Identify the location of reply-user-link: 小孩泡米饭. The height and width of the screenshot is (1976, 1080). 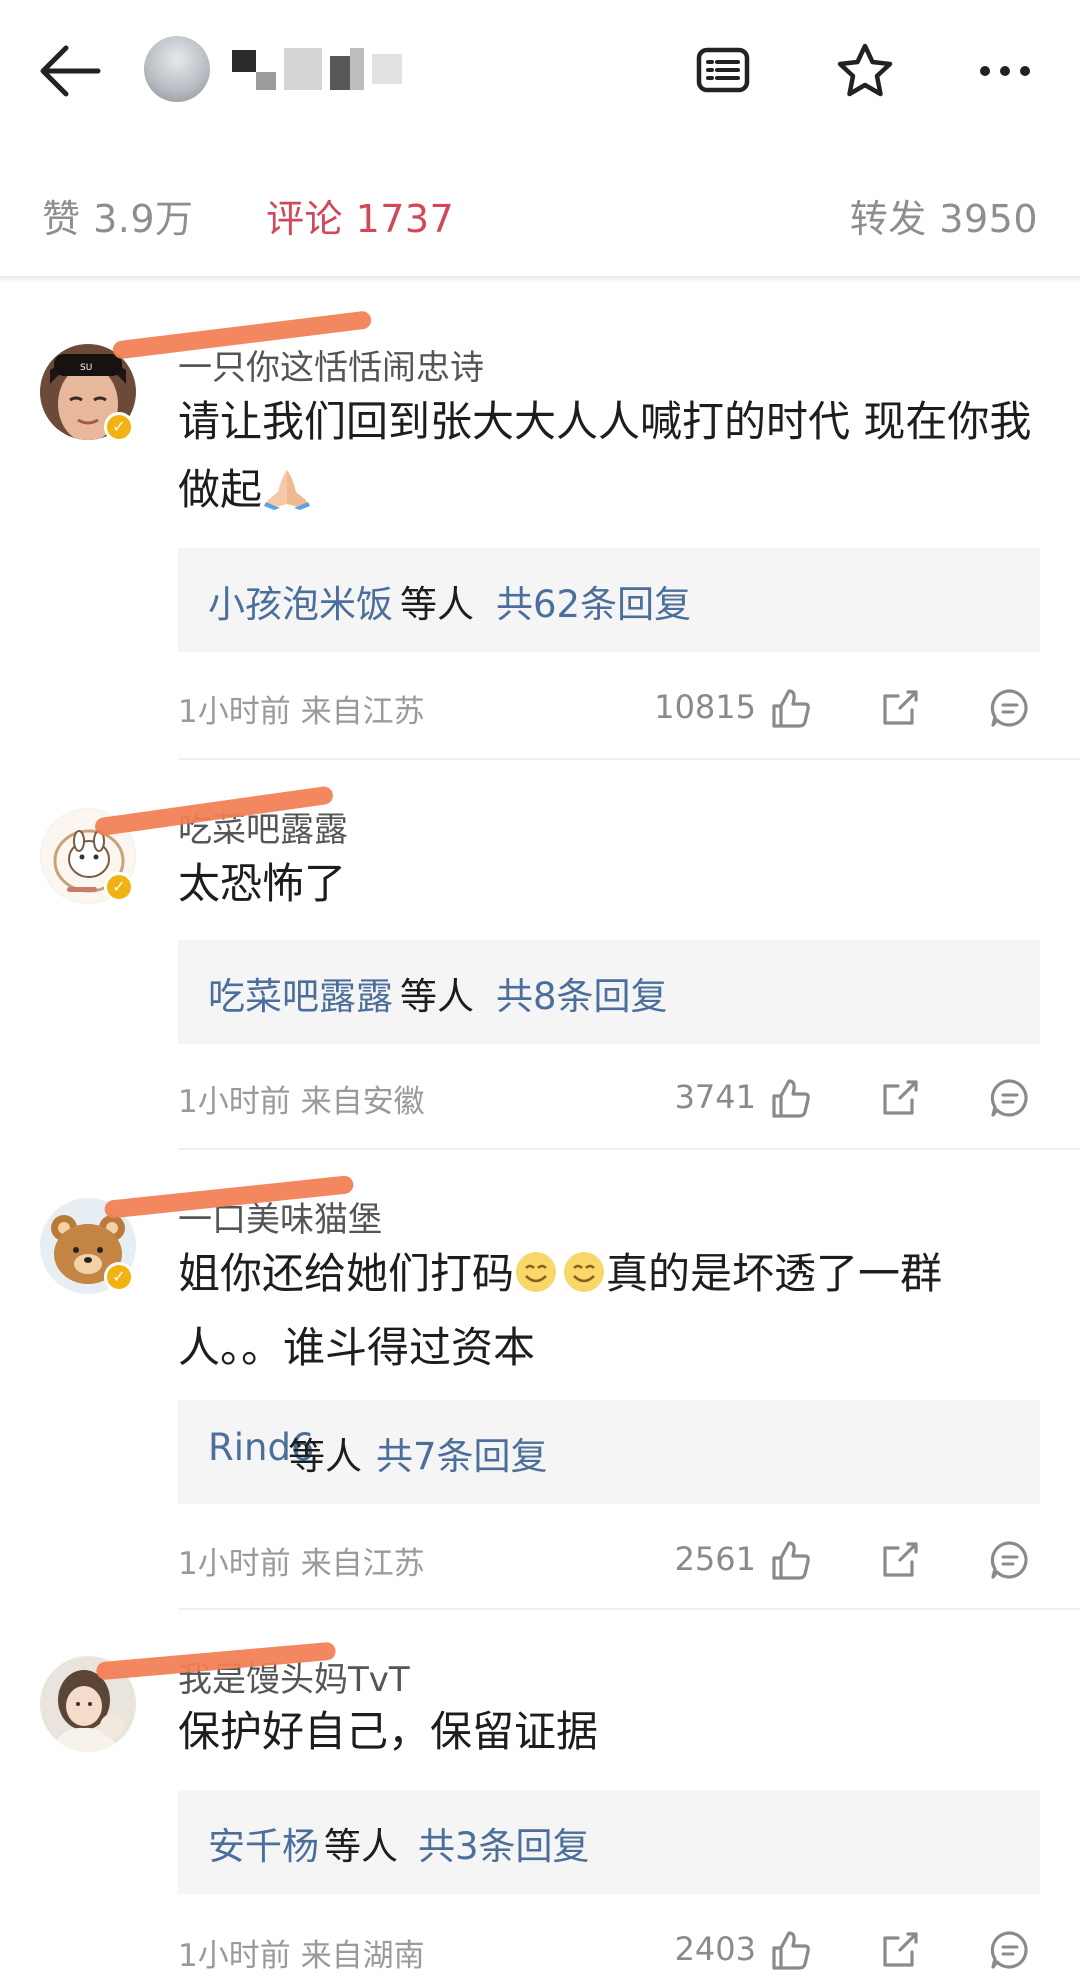
(300, 601).